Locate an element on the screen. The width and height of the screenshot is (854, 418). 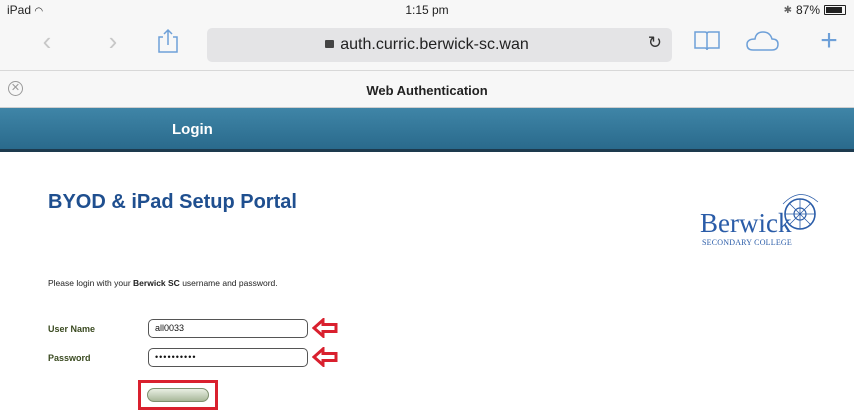
instruction-text-end: username and password. is located at coordinates (228, 283).